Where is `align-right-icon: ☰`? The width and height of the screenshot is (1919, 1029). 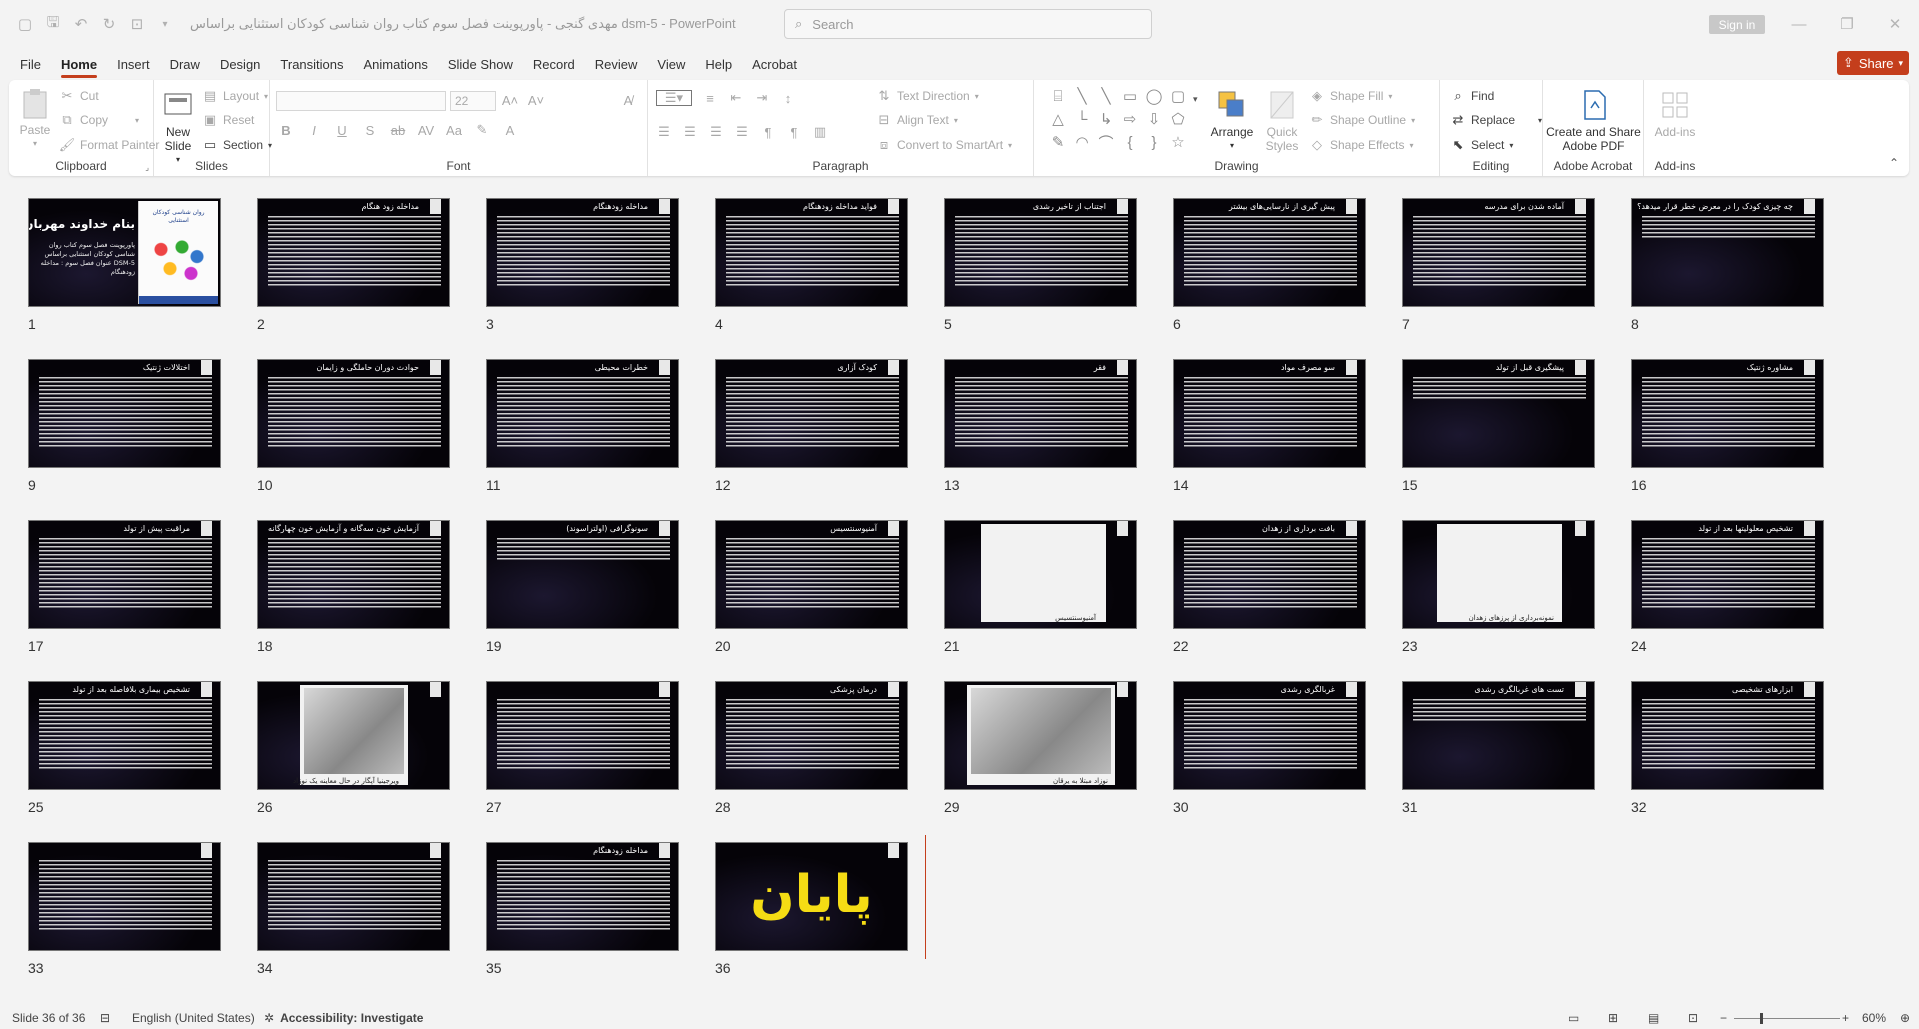 align-right-icon: ☰ is located at coordinates (716, 132).